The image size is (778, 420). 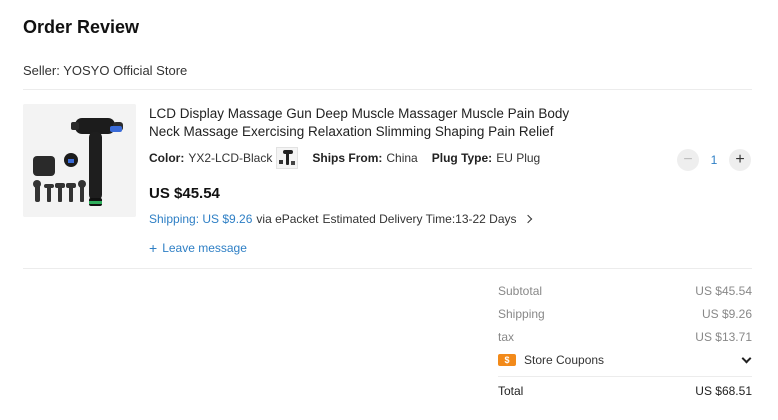 I want to click on leave-message-link: + Leave message, so click(x=198, y=248).